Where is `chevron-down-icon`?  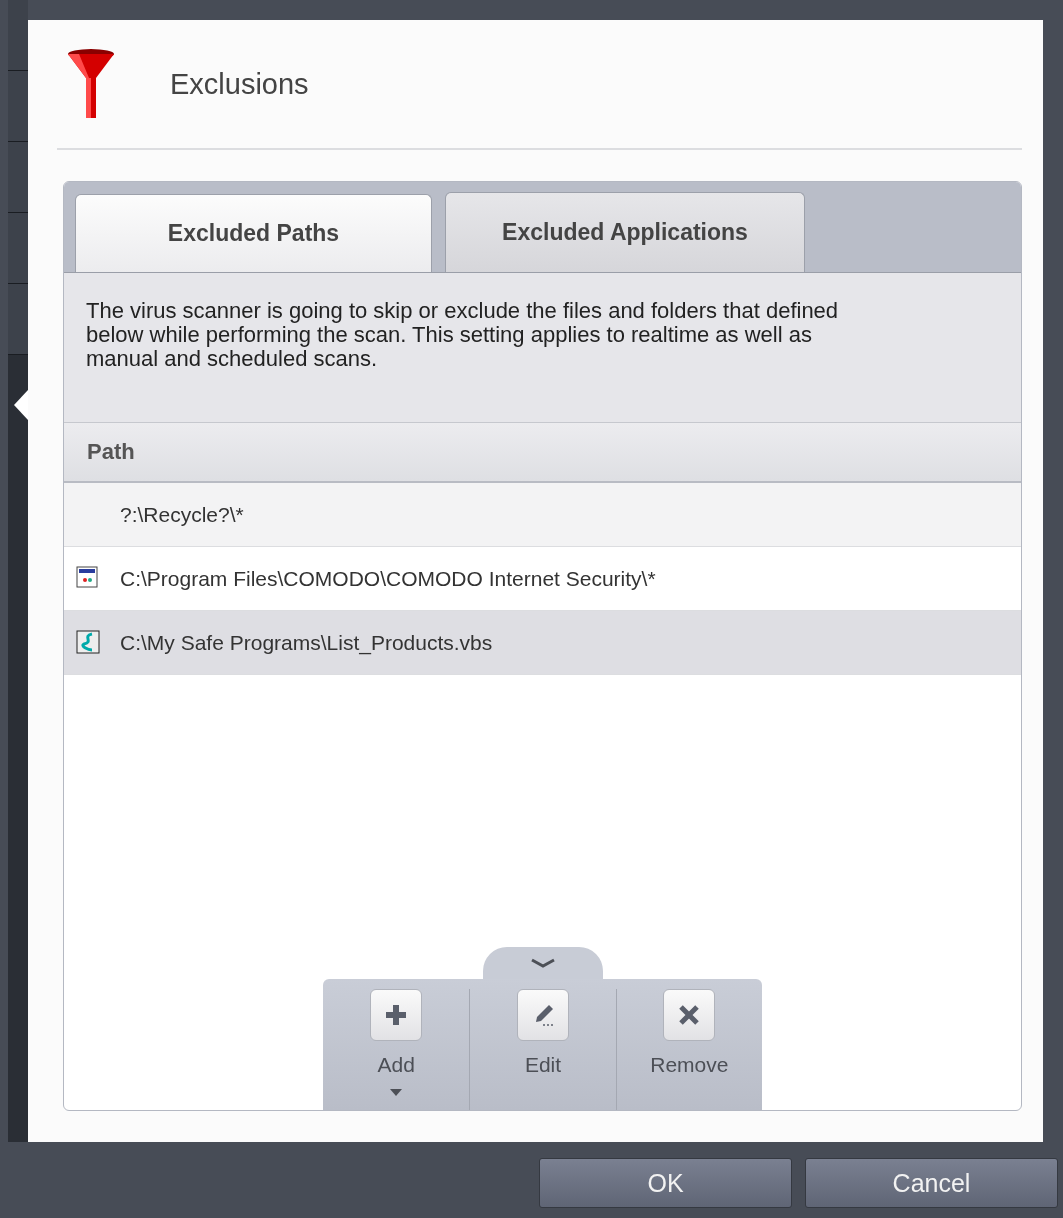 chevron-down-icon is located at coordinates (542, 963).